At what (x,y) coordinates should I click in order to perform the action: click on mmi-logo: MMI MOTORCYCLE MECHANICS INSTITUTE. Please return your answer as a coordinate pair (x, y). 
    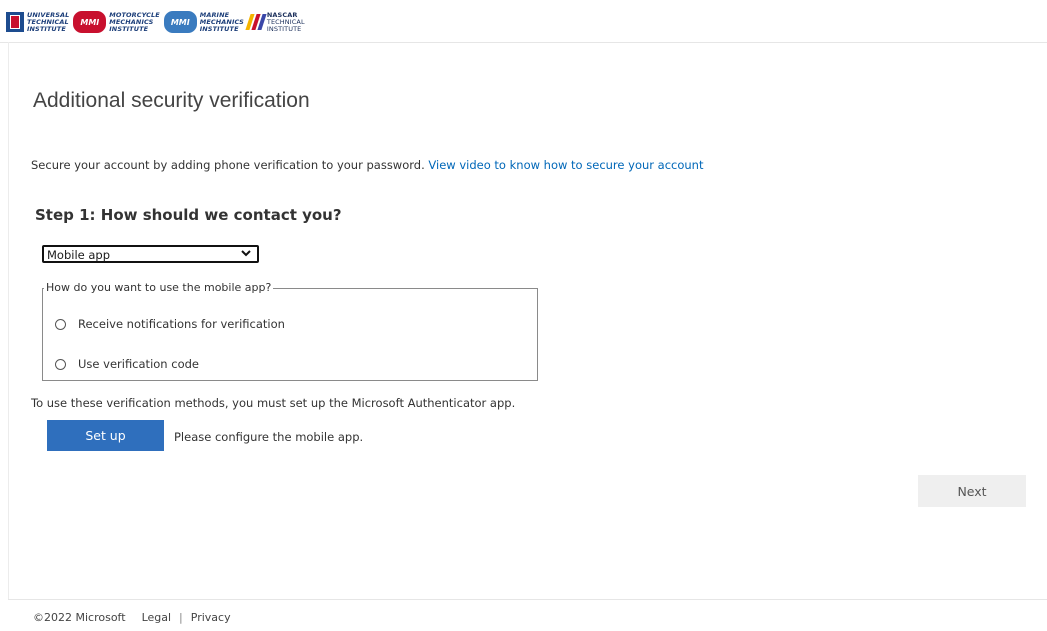
    Looking at the image, I should click on (116, 22).